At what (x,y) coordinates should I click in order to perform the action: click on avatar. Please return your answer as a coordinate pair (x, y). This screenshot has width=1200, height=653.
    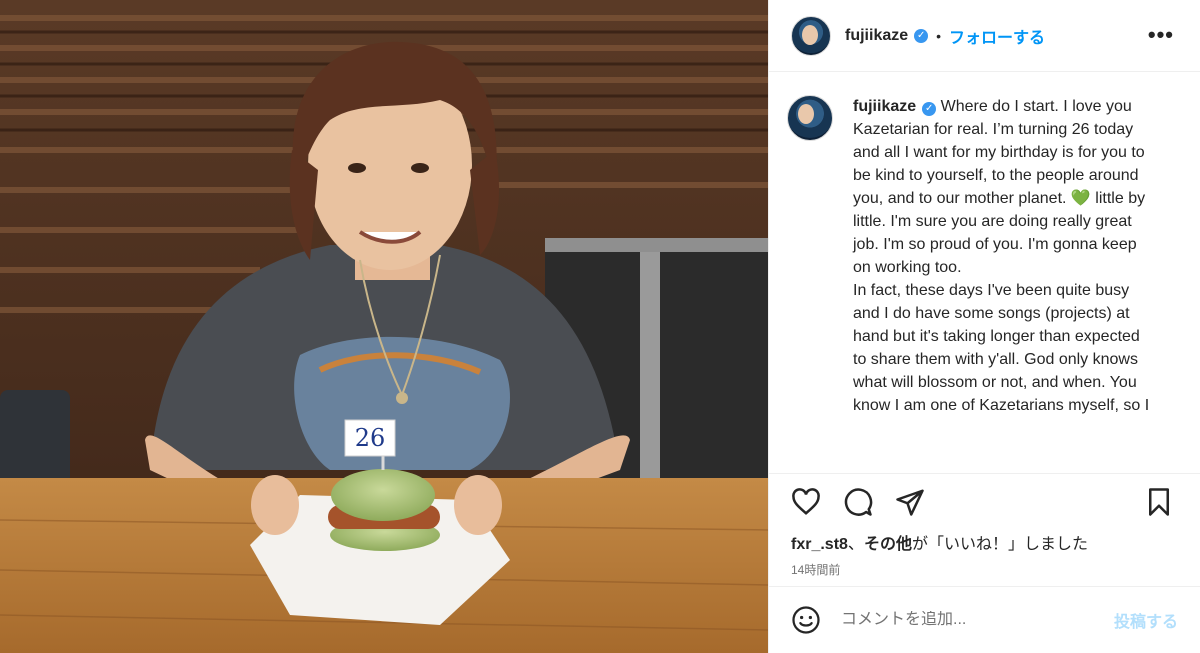
    Looking at the image, I should click on (811, 35).